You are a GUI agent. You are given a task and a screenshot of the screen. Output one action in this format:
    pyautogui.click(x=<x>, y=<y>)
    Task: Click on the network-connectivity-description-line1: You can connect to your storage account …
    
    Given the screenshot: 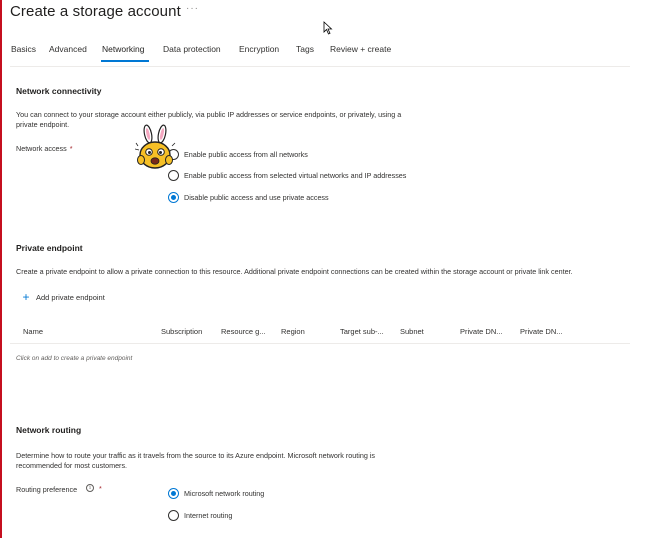 What is the action you would take?
    pyautogui.click(x=209, y=114)
    